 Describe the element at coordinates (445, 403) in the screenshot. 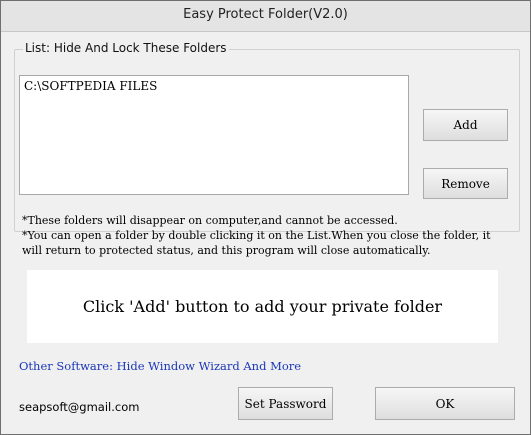

I see `ok-button: OK` at that location.